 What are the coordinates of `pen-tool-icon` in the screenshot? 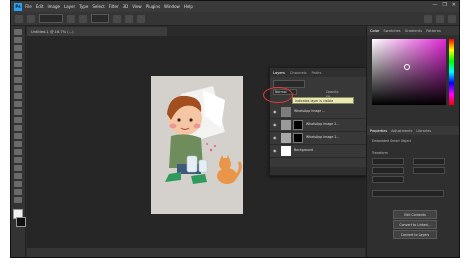 It's located at (18, 152).